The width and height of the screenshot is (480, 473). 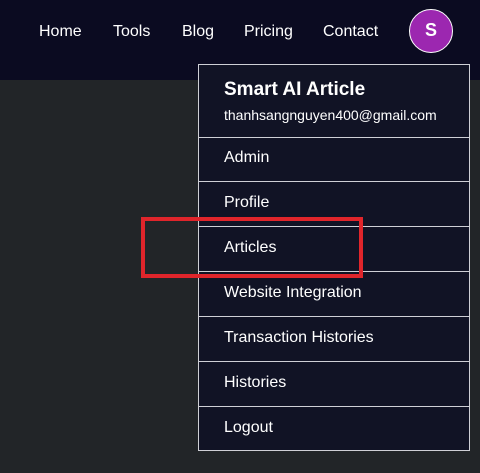 I want to click on user-email: thanhsangnguyen400@gmail.com, so click(x=330, y=115).